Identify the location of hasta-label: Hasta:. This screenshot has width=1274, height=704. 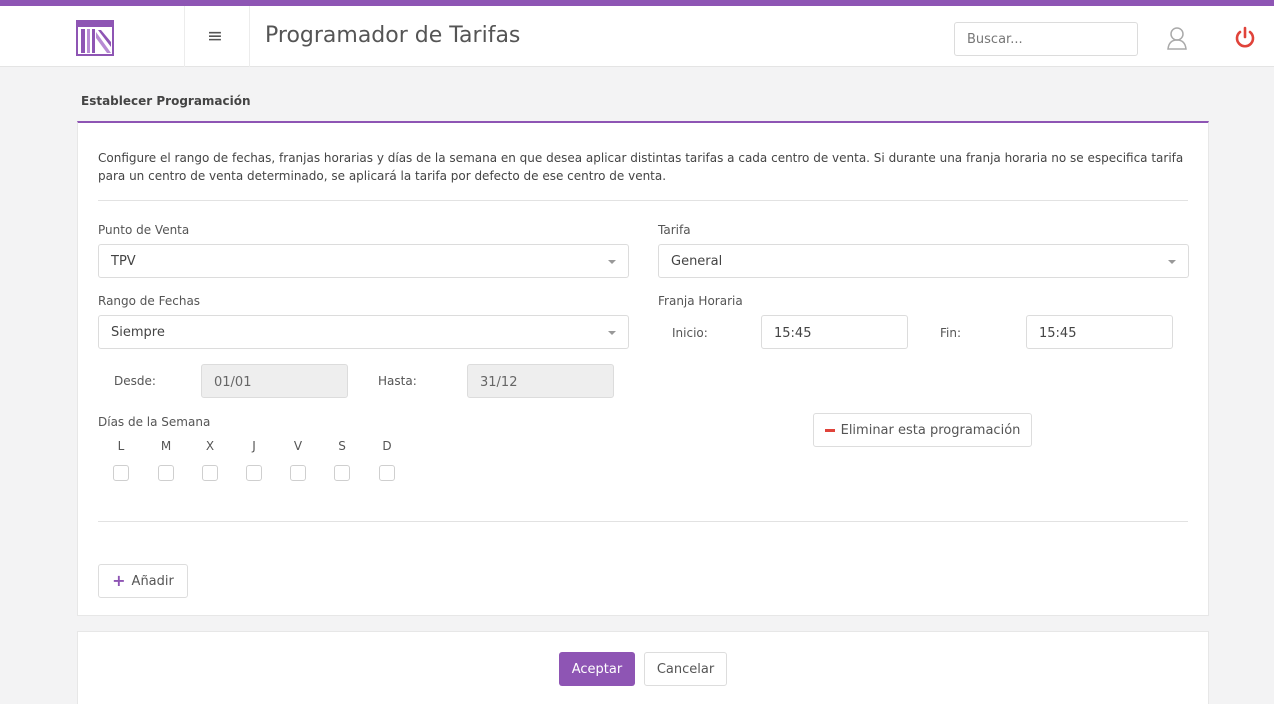
(397, 381).